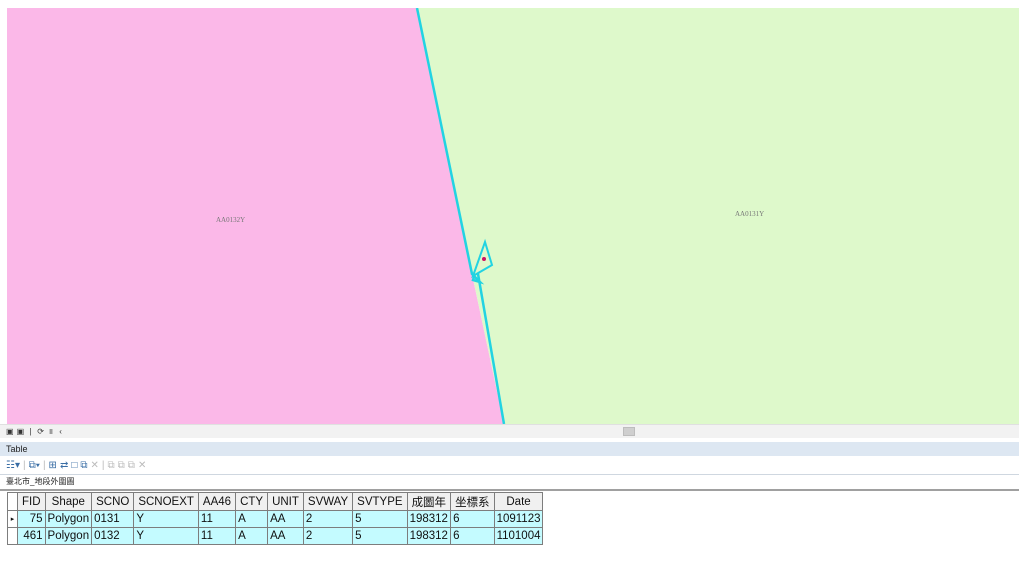 This screenshot has width=1019, height=564. I want to click on row-selector, so click(12, 536).